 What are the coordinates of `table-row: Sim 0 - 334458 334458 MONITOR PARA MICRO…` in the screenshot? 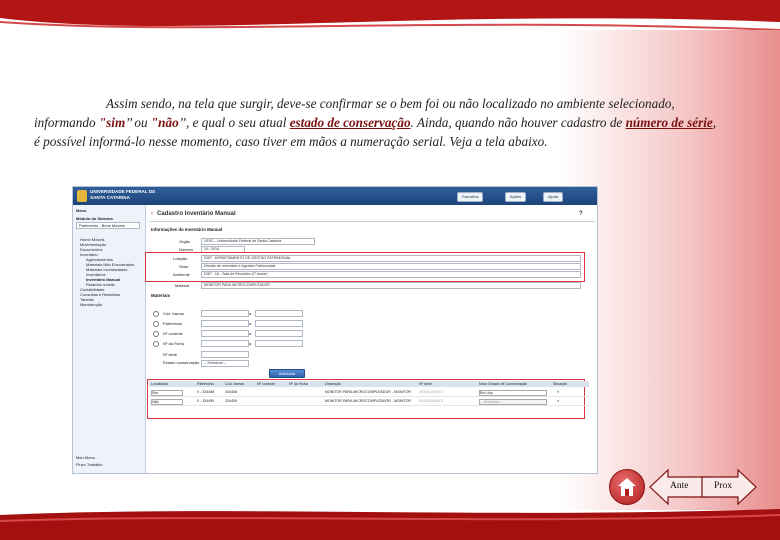 It's located at (369, 393).